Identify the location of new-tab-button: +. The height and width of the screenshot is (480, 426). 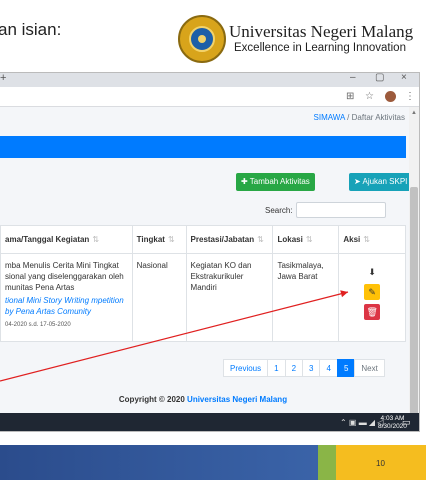
(3, 78).